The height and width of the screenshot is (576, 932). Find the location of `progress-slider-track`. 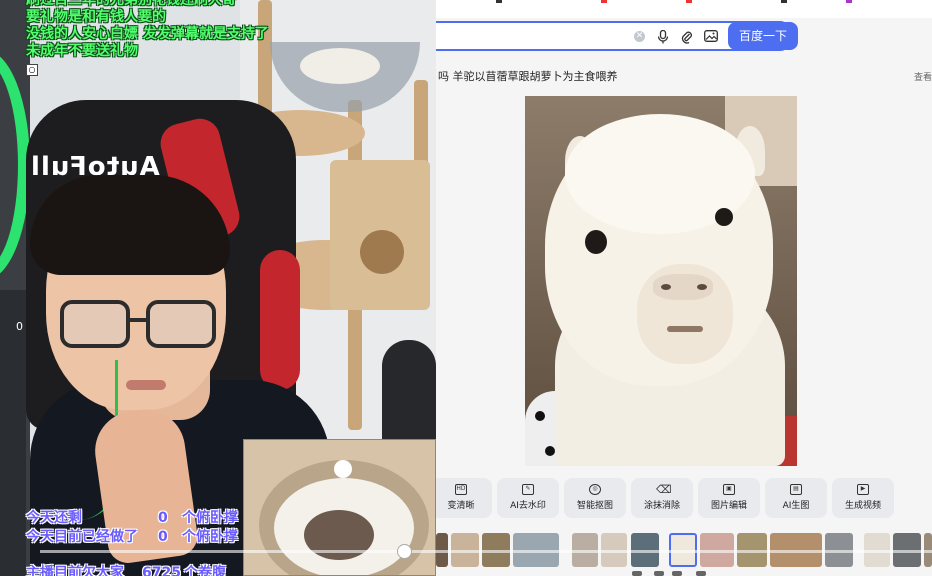

progress-slider-track is located at coordinates (486, 551).